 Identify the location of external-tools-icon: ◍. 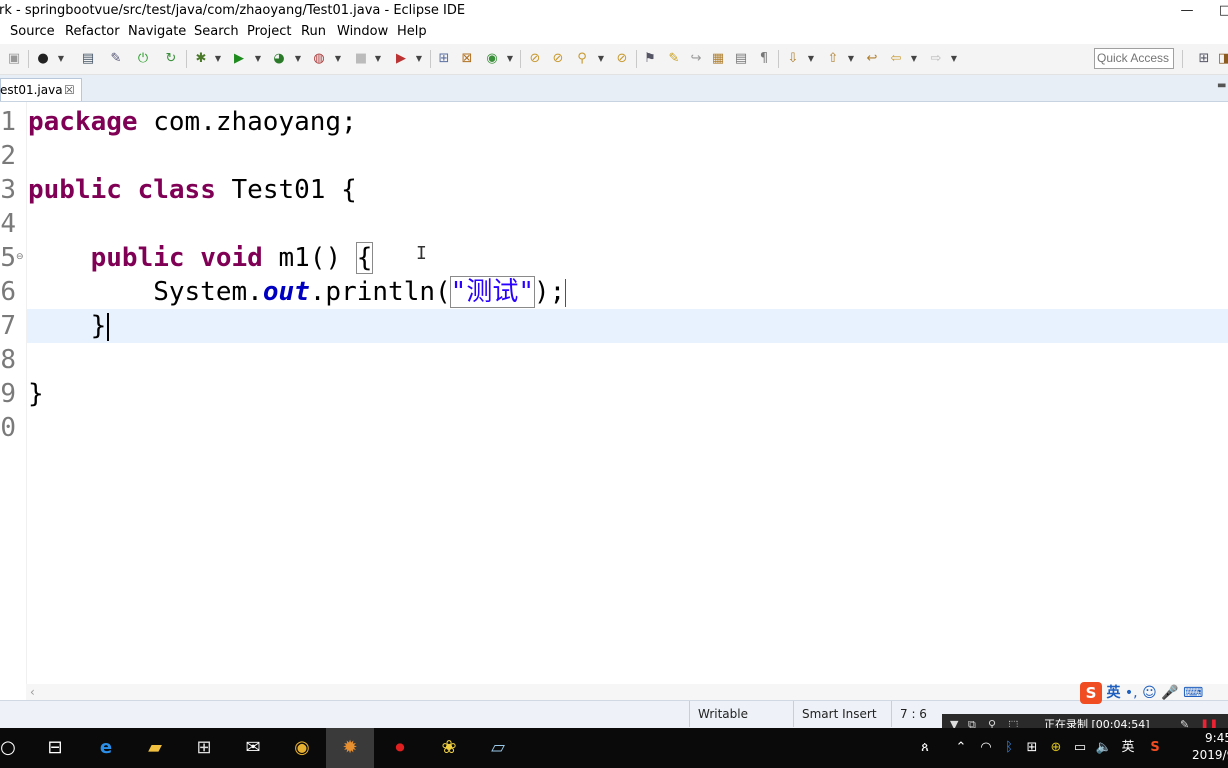
(319, 59).